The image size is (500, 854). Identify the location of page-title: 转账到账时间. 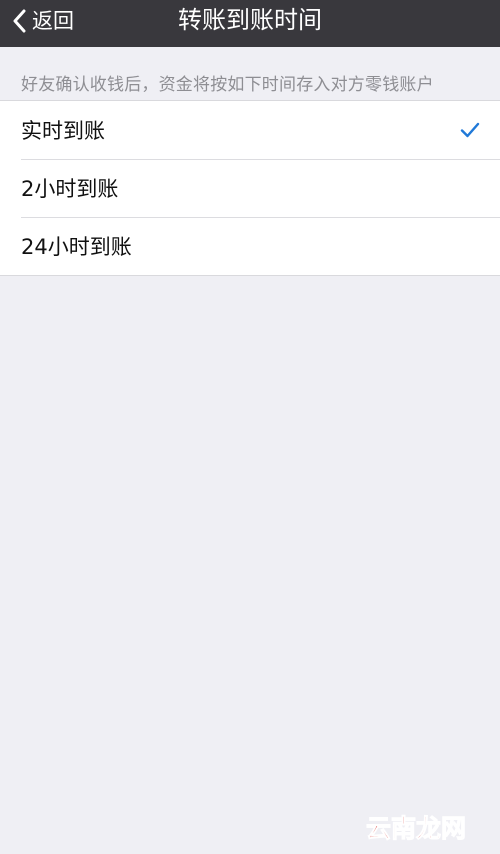
(250, 20).